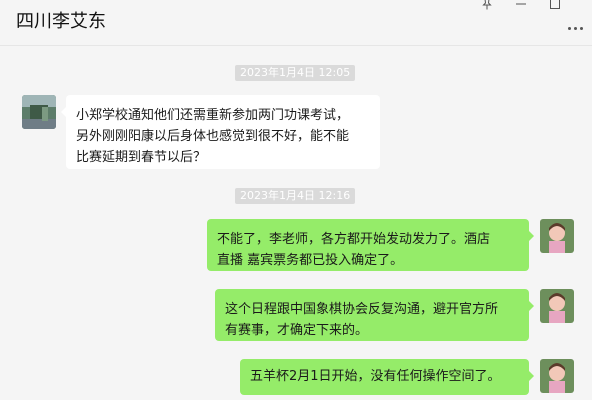 This screenshot has height=400, width=592. Describe the element at coordinates (297, 330) in the screenshot. I see `message-line: 有赛事，才确定下来的。` at that location.